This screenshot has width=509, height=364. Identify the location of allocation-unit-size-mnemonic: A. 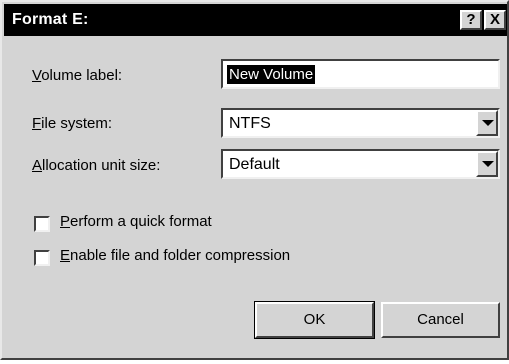
(37, 165).